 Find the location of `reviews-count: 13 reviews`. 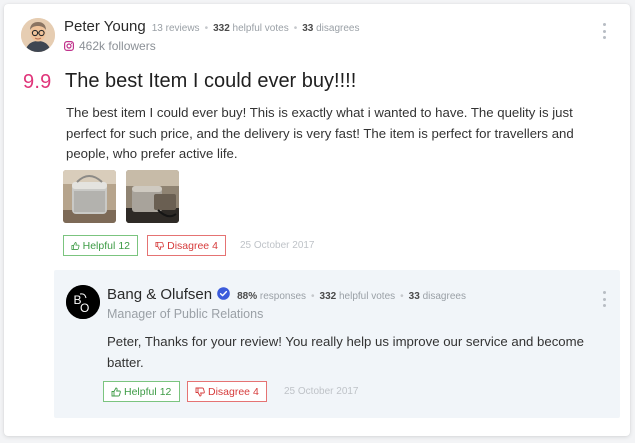

reviews-count: 13 reviews is located at coordinates (175, 28).